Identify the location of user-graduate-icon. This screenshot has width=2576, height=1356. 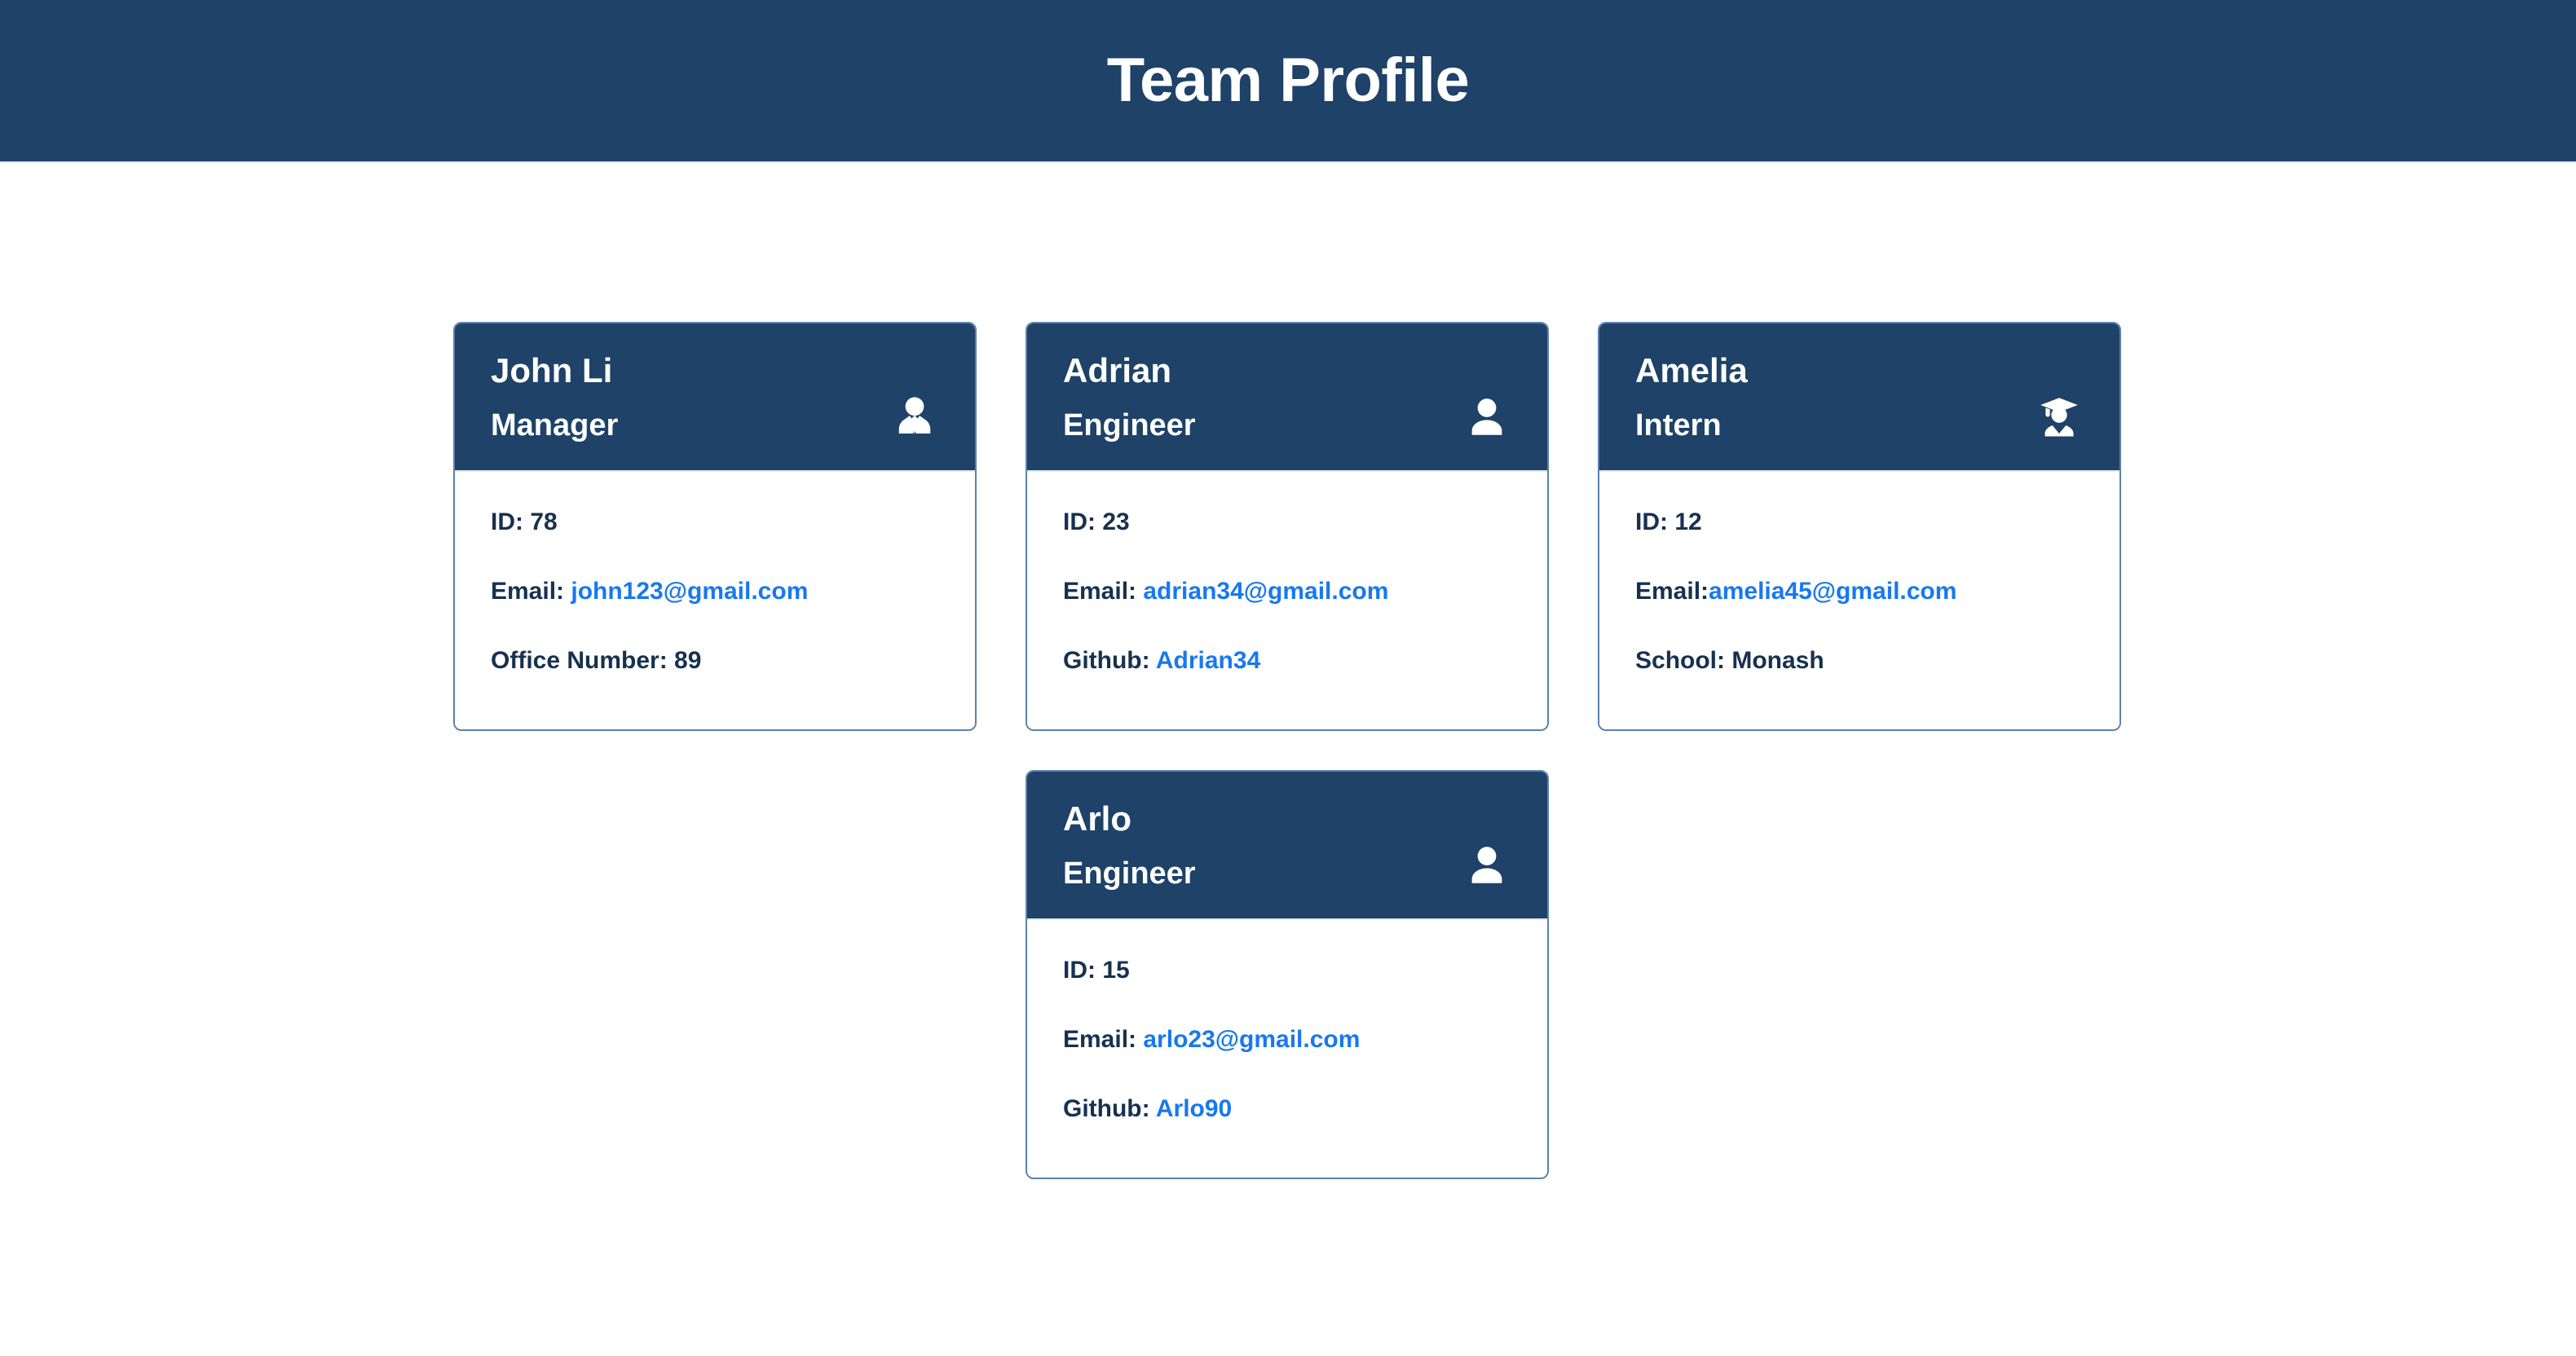
(2059, 416).